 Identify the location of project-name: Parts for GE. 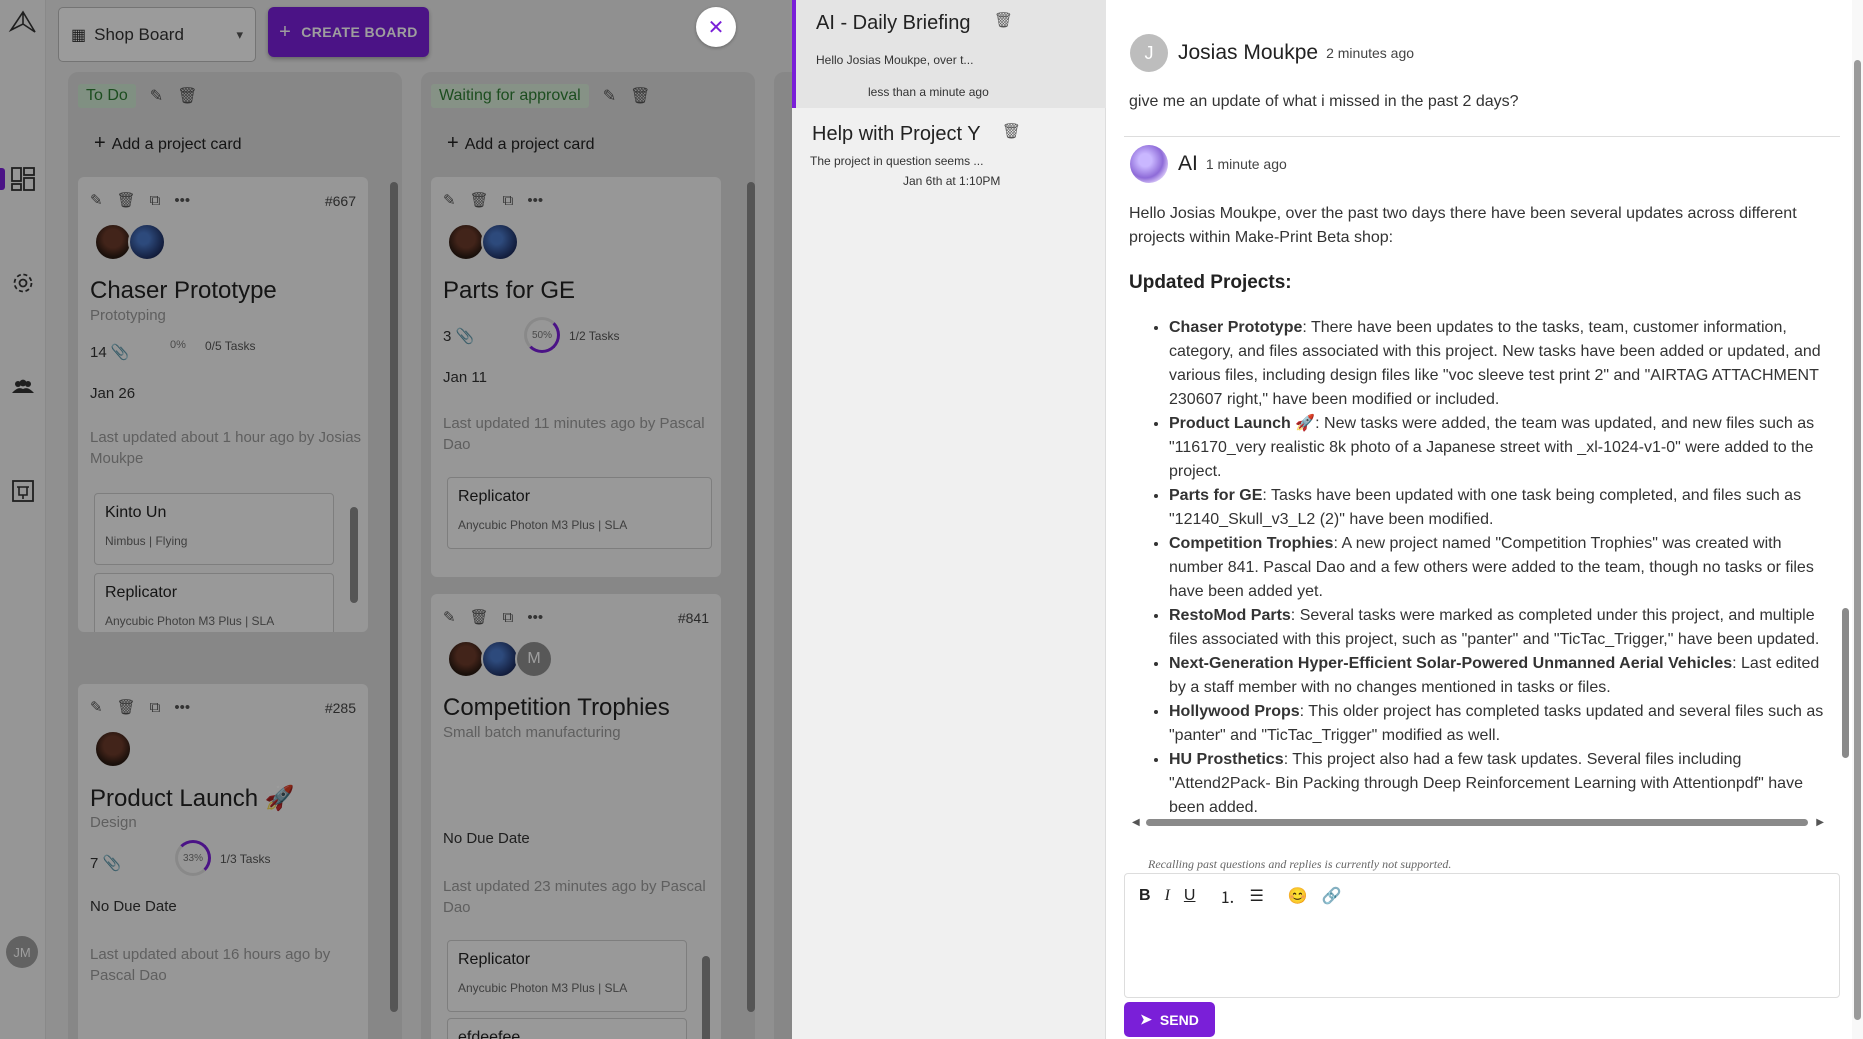
(1216, 495).